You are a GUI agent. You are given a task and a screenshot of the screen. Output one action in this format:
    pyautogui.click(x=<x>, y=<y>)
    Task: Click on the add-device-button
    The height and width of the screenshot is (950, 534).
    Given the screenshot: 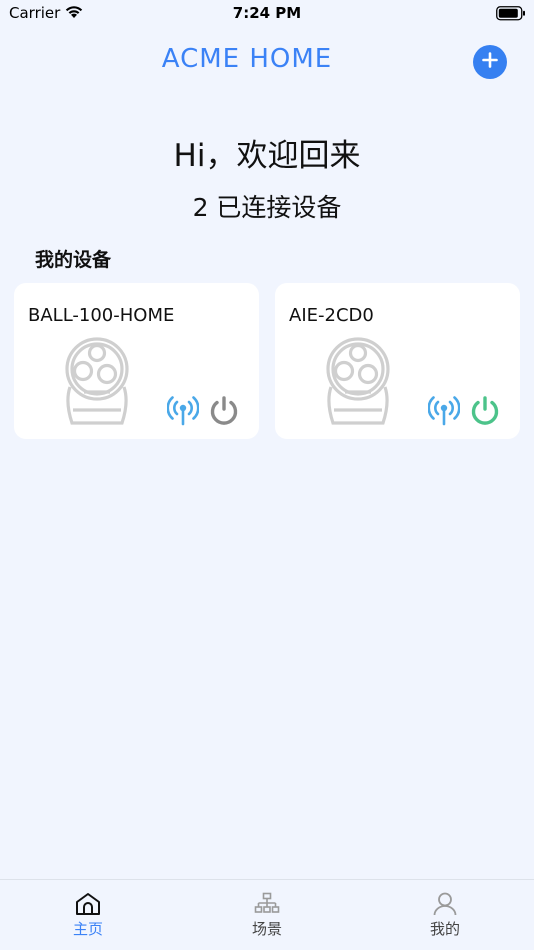 What is the action you would take?
    pyautogui.click(x=490, y=62)
    